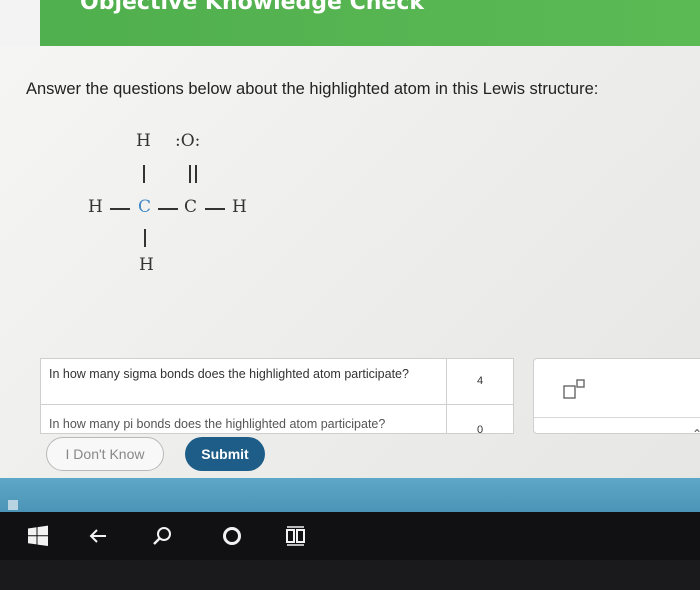 Image resolution: width=700 pixels, height=590 pixels. What do you see at coordinates (350, 495) in the screenshot?
I see `footer-band` at bounding box center [350, 495].